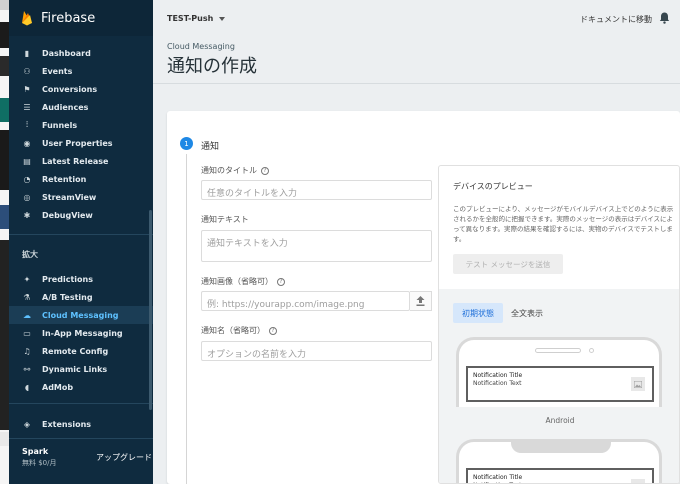 This screenshot has width=680, height=484. What do you see at coordinates (27, 107) in the screenshot?
I see `audiences-icon: ☰` at bounding box center [27, 107].